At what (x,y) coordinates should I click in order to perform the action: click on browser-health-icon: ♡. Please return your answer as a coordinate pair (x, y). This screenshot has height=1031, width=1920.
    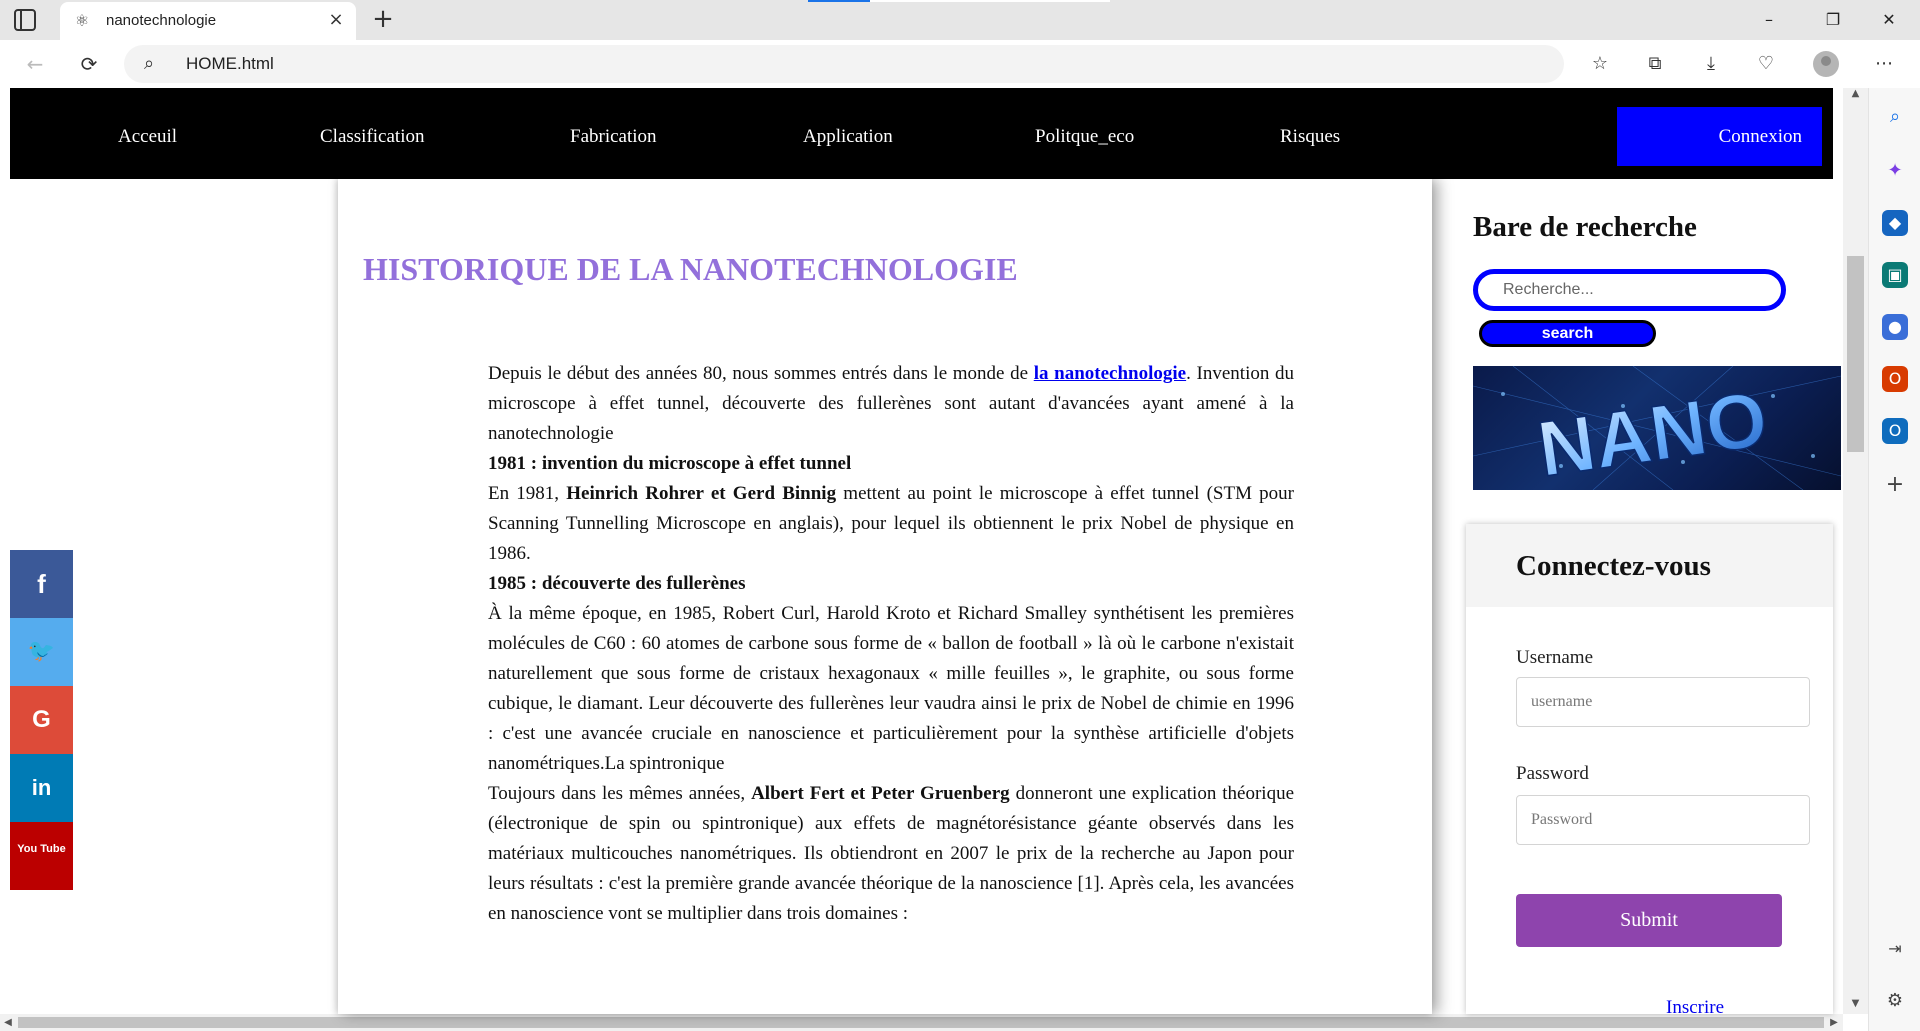
    Looking at the image, I should click on (1766, 64).